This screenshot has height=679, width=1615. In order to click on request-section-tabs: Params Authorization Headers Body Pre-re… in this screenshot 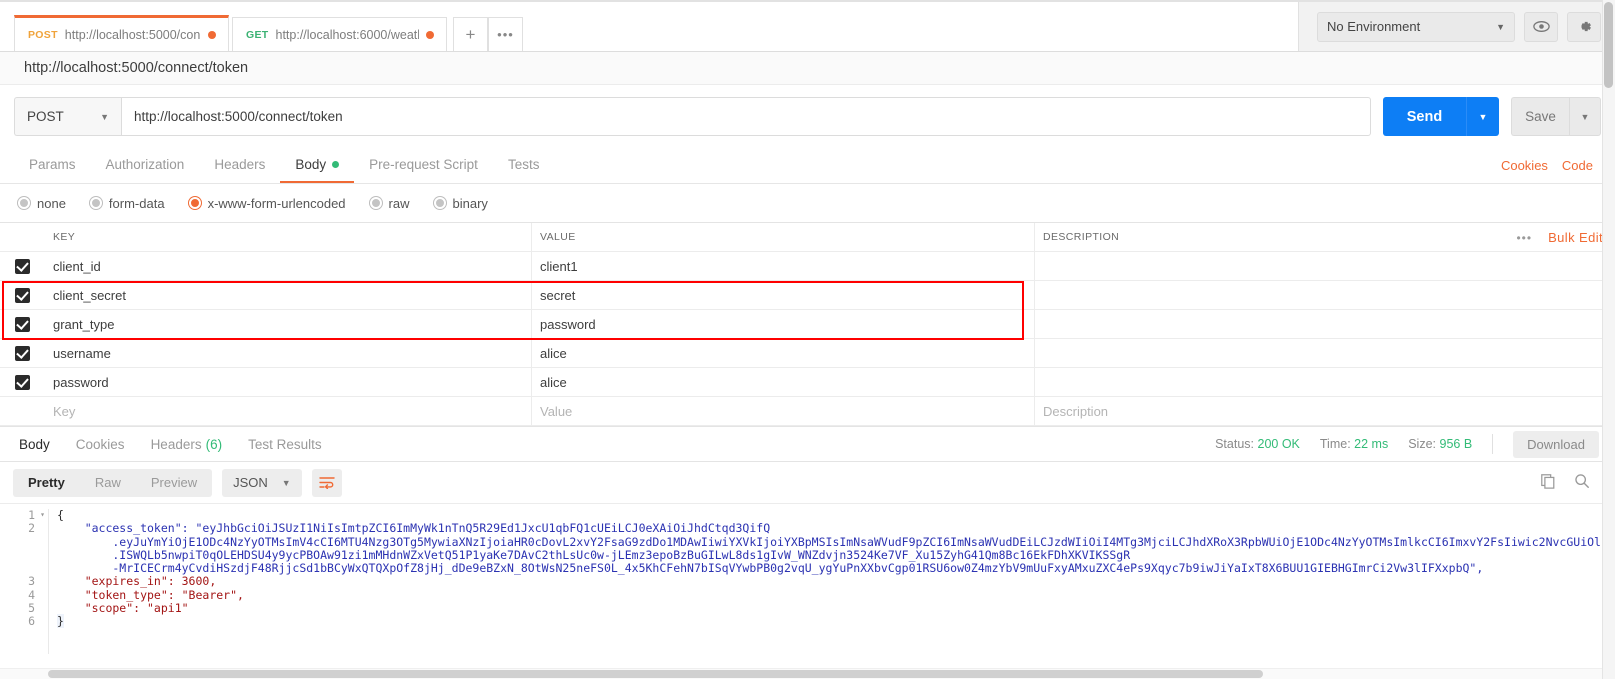, I will do `click(807, 166)`.